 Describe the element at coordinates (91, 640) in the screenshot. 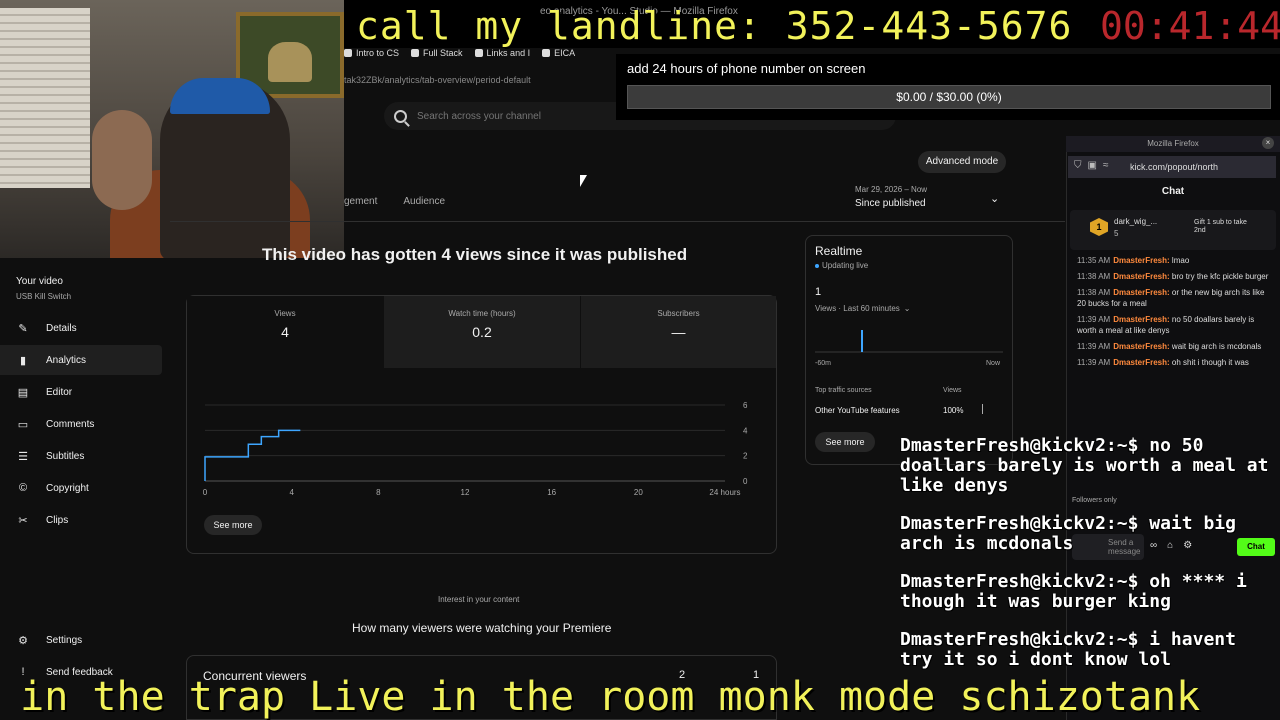

I see `settings-button: ⚙ Settings` at that location.